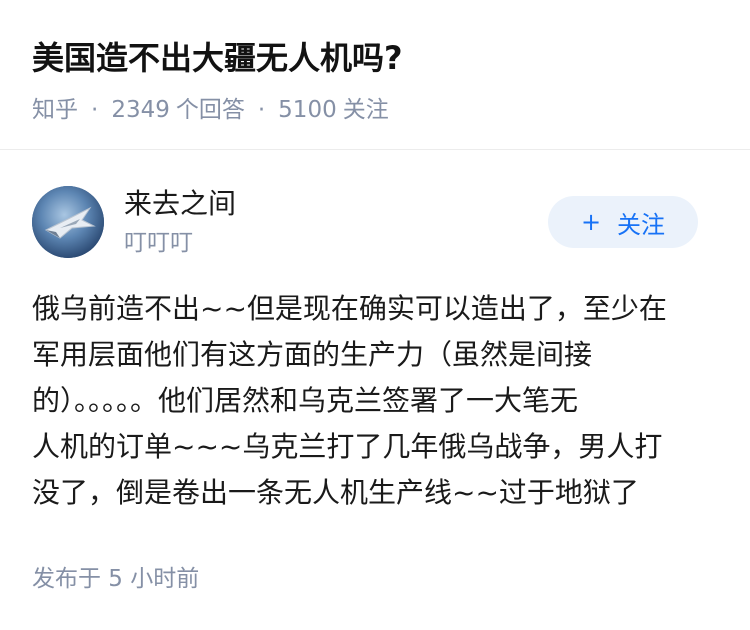 The height and width of the screenshot is (630, 750). Describe the element at coordinates (116, 579) in the screenshot. I see `publish-time: 发布于 5 小时前` at that location.